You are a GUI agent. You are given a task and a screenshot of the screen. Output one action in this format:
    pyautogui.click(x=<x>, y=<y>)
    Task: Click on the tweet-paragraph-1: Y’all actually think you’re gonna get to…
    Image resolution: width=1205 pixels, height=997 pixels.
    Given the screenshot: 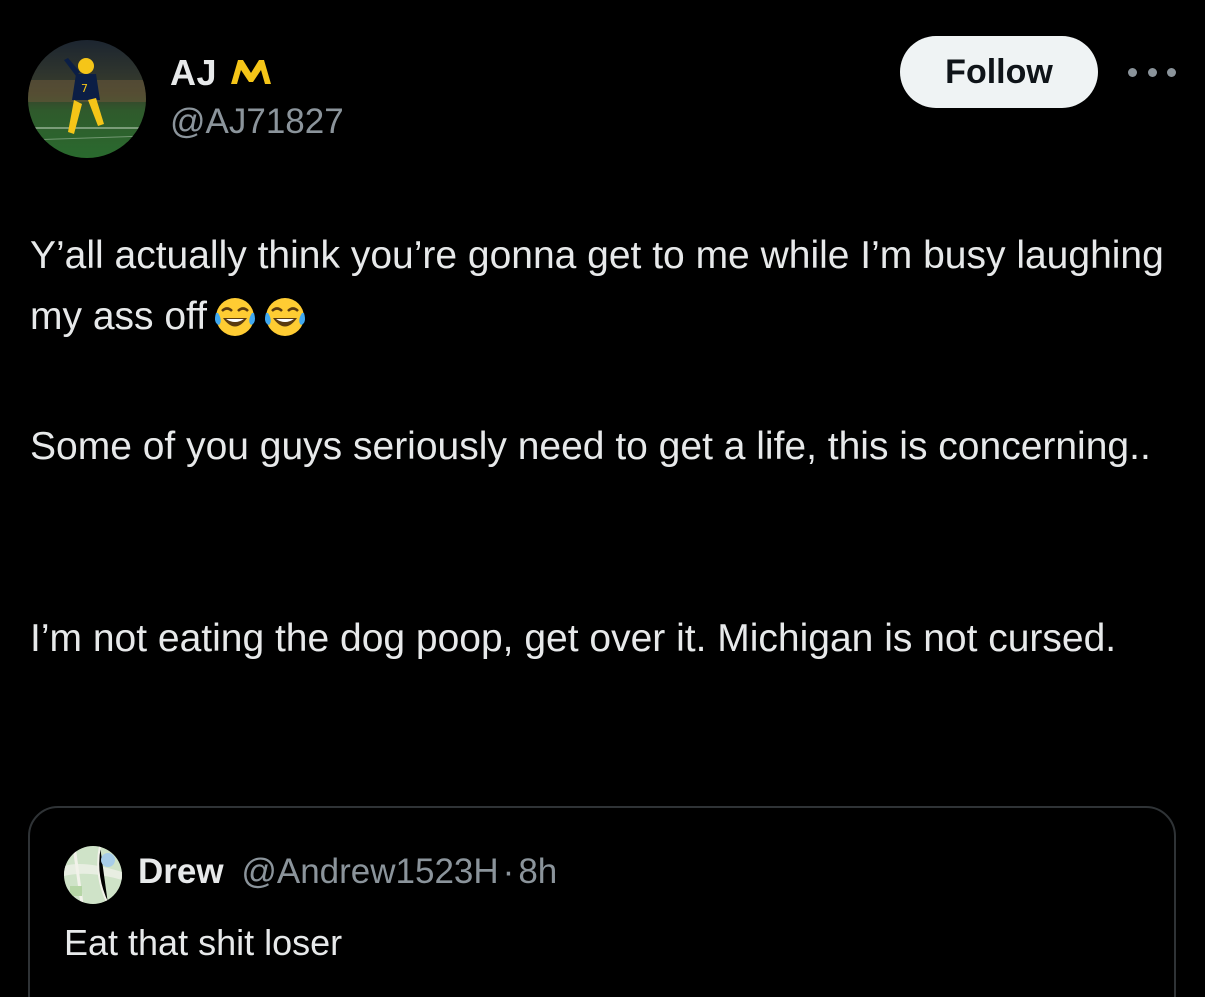 What is the action you would take?
    pyautogui.click(x=605, y=291)
    